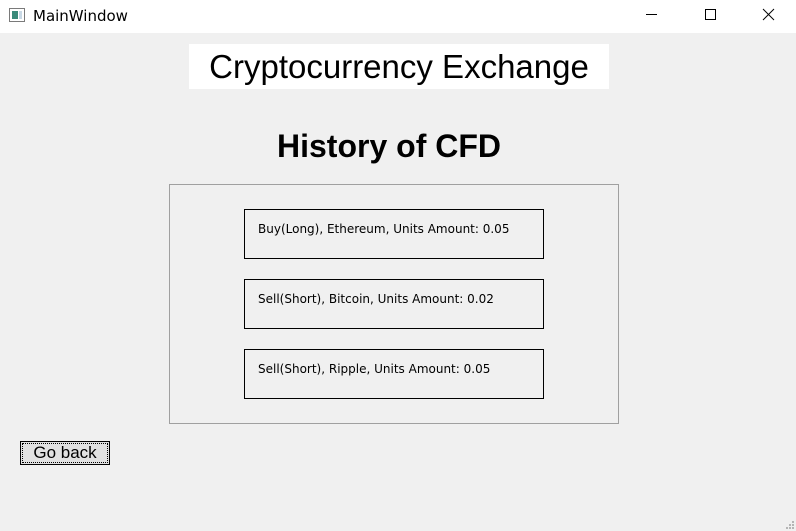  Describe the element at coordinates (17, 15) in the screenshot. I see `window-icon` at that location.